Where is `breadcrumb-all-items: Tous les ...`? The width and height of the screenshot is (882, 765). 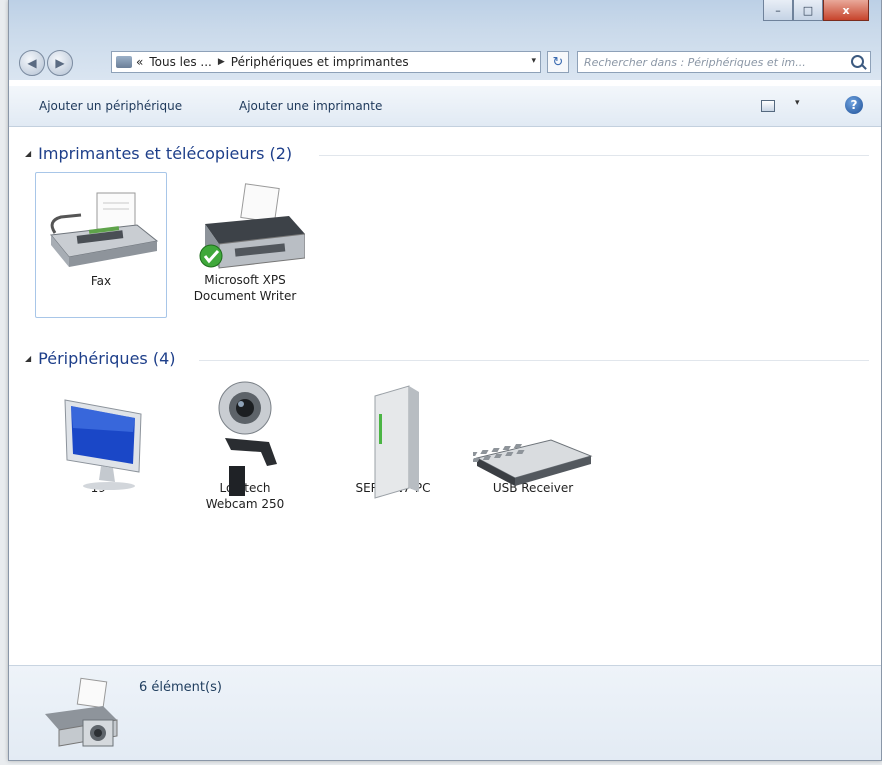 breadcrumb-all-items: Tous les ... is located at coordinates (180, 62).